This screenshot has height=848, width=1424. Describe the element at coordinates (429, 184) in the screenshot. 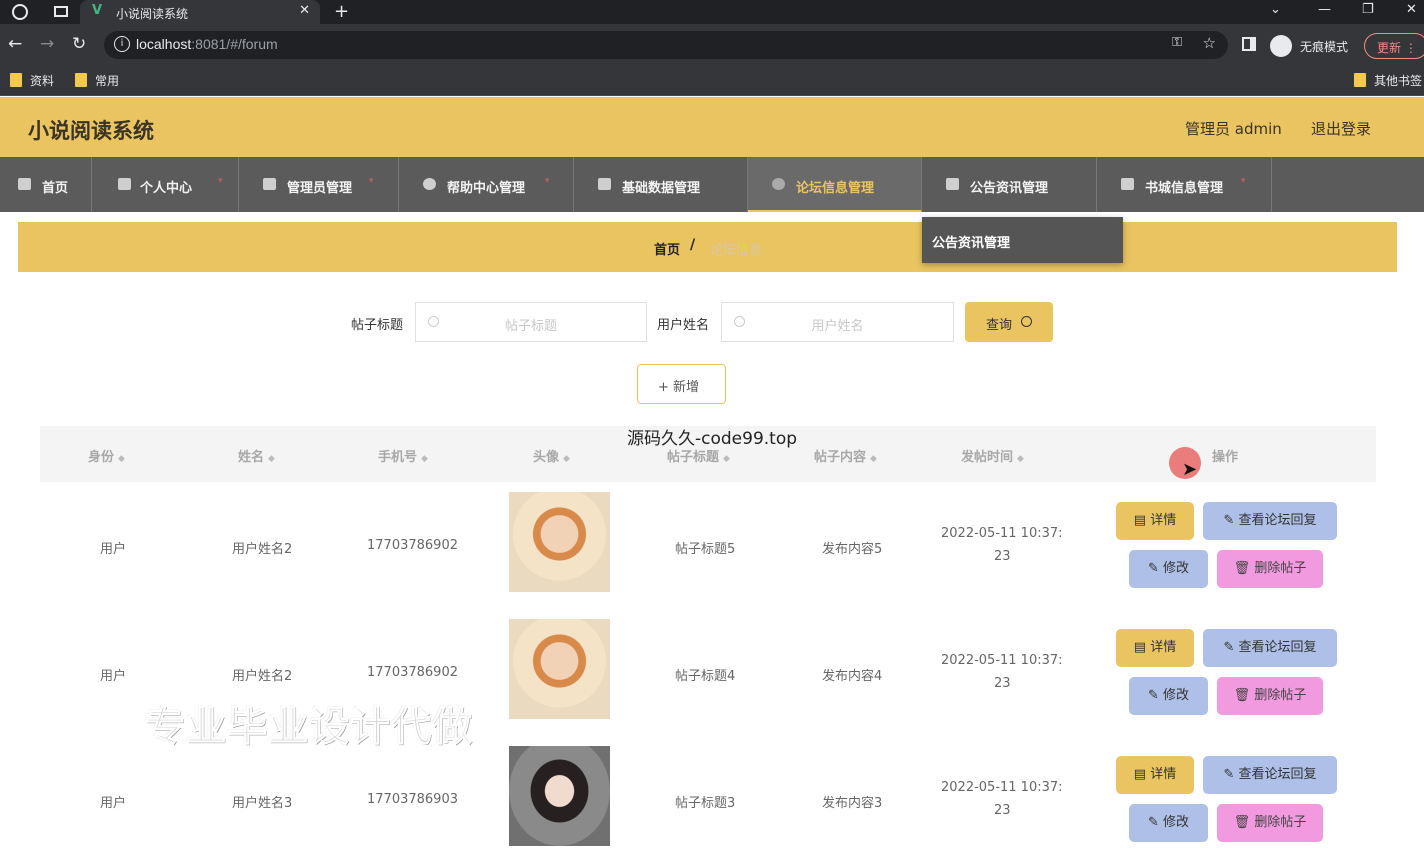

I see `clock-icon` at that location.